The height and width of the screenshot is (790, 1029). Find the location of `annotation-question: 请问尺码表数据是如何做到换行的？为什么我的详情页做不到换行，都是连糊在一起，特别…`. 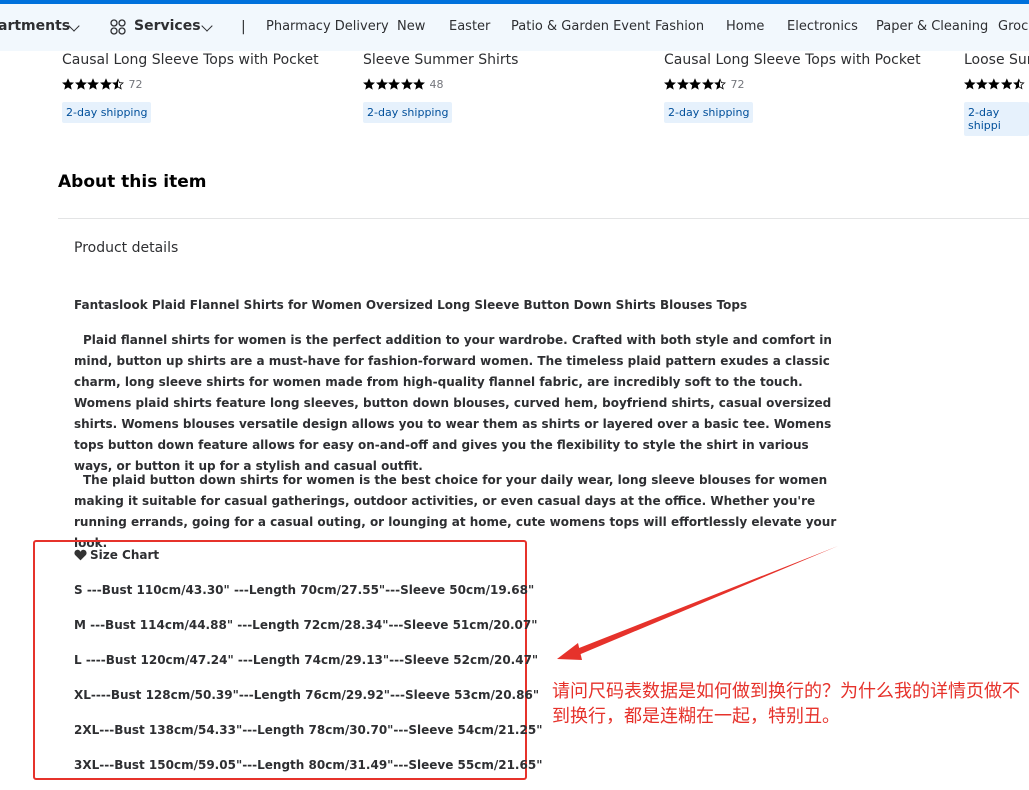

annotation-question: 请问尺码表数据是如何做到换行的？为什么我的详情页做不到换行，都是连糊在一起，特别… is located at coordinates (786, 704).